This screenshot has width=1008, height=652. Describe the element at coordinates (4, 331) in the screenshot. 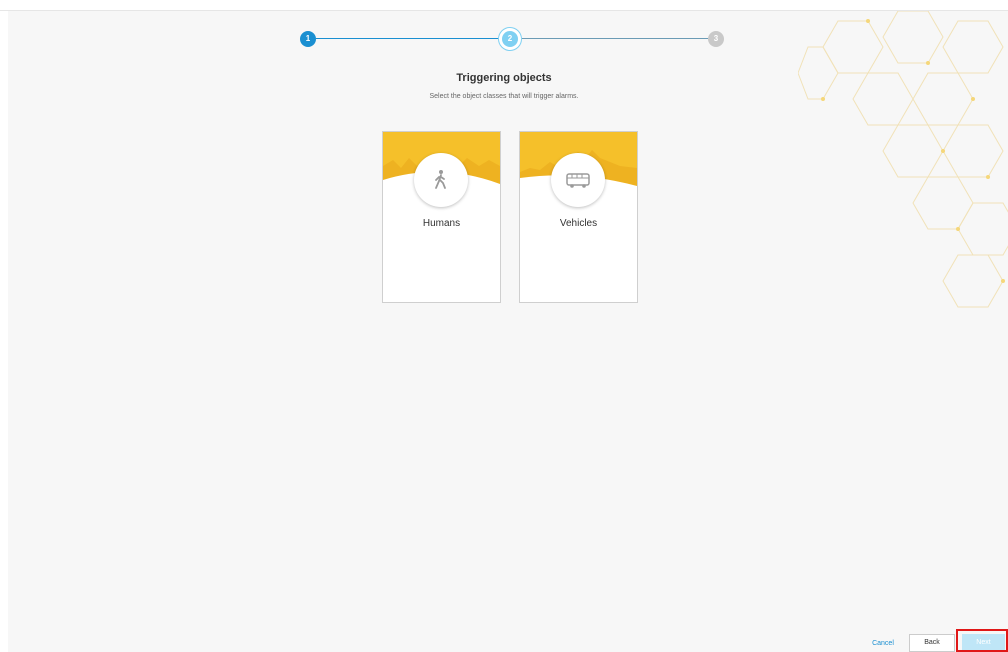

I see `left-rail` at that location.